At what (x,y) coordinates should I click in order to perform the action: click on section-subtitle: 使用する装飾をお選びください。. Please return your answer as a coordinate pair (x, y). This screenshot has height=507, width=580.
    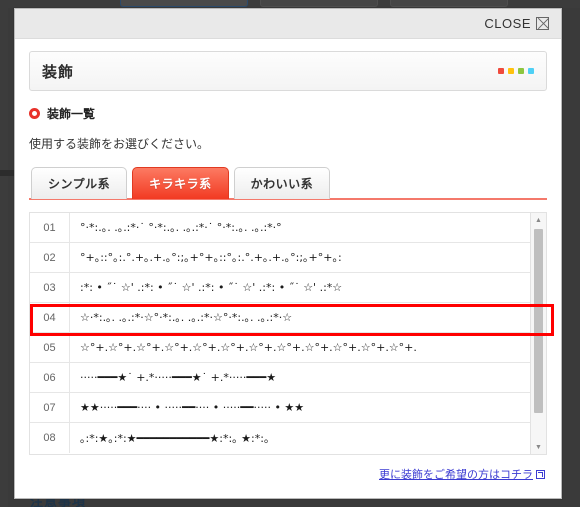
    Looking at the image, I should click on (119, 144).